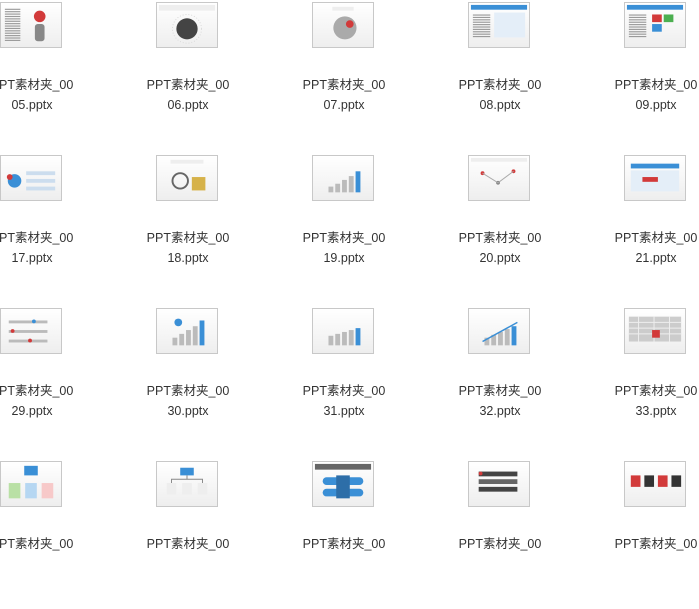  I want to click on file-name: PPT素材夹_00 06.pptx, so click(188, 95).